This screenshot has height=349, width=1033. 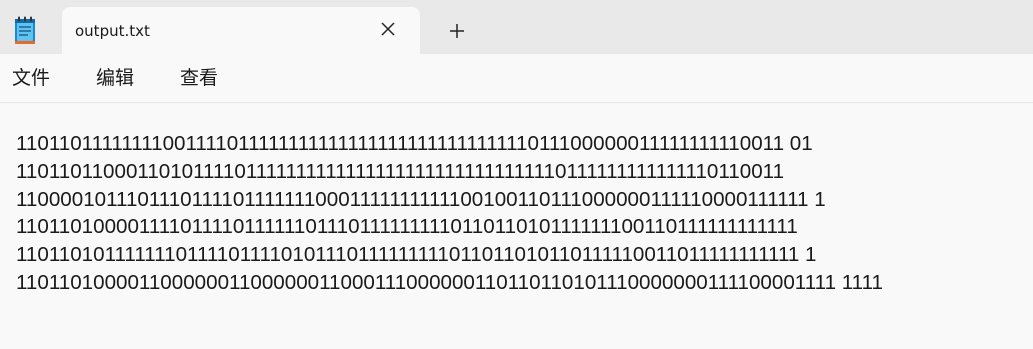 What do you see at coordinates (199, 78) in the screenshot?
I see `menu-view: 查看` at bounding box center [199, 78].